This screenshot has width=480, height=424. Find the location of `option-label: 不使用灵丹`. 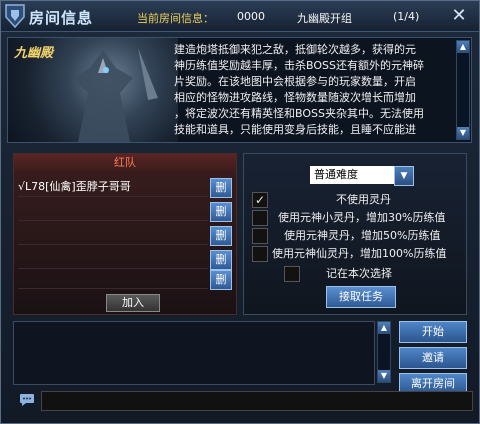

option-label: 不使用灵丹 is located at coordinates (363, 199).